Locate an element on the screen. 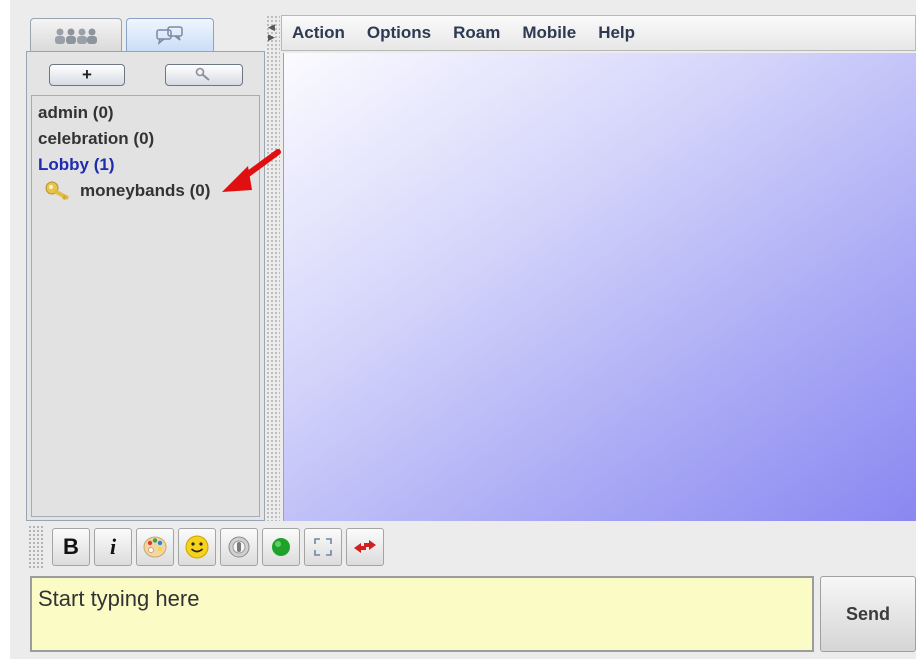 This screenshot has height=659, width=916. red-arrow-annotation is located at coordinates (251, 170).